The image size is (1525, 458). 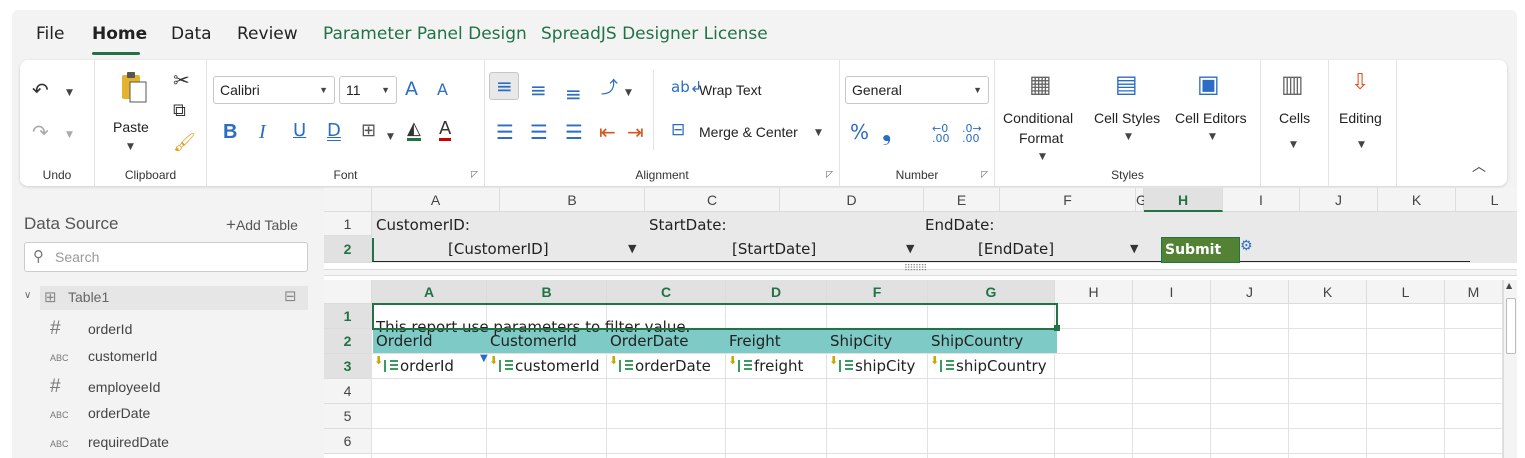 What do you see at coordinates (1293, 145) in the screenshot?
I see `cells-dropdown-icon: ▼` at bounding box center [1293, 145].